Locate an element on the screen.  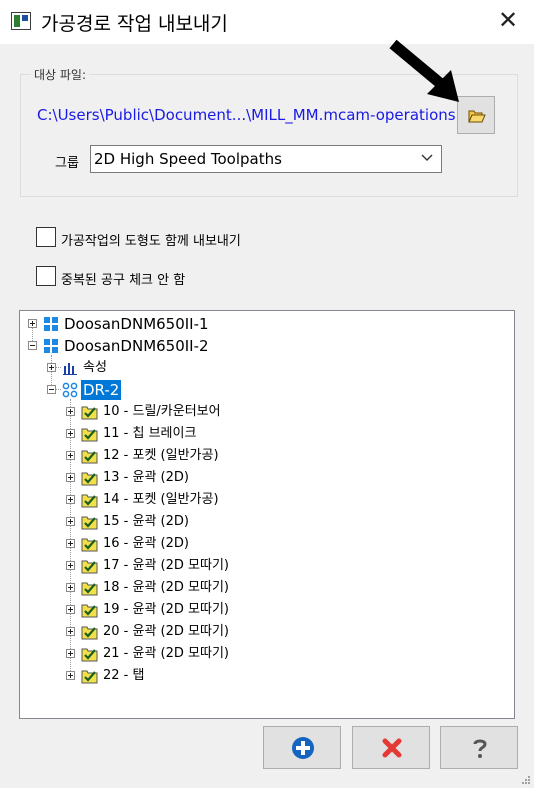
tree-node-properties: 속성 is located at coordinates (260, 368).